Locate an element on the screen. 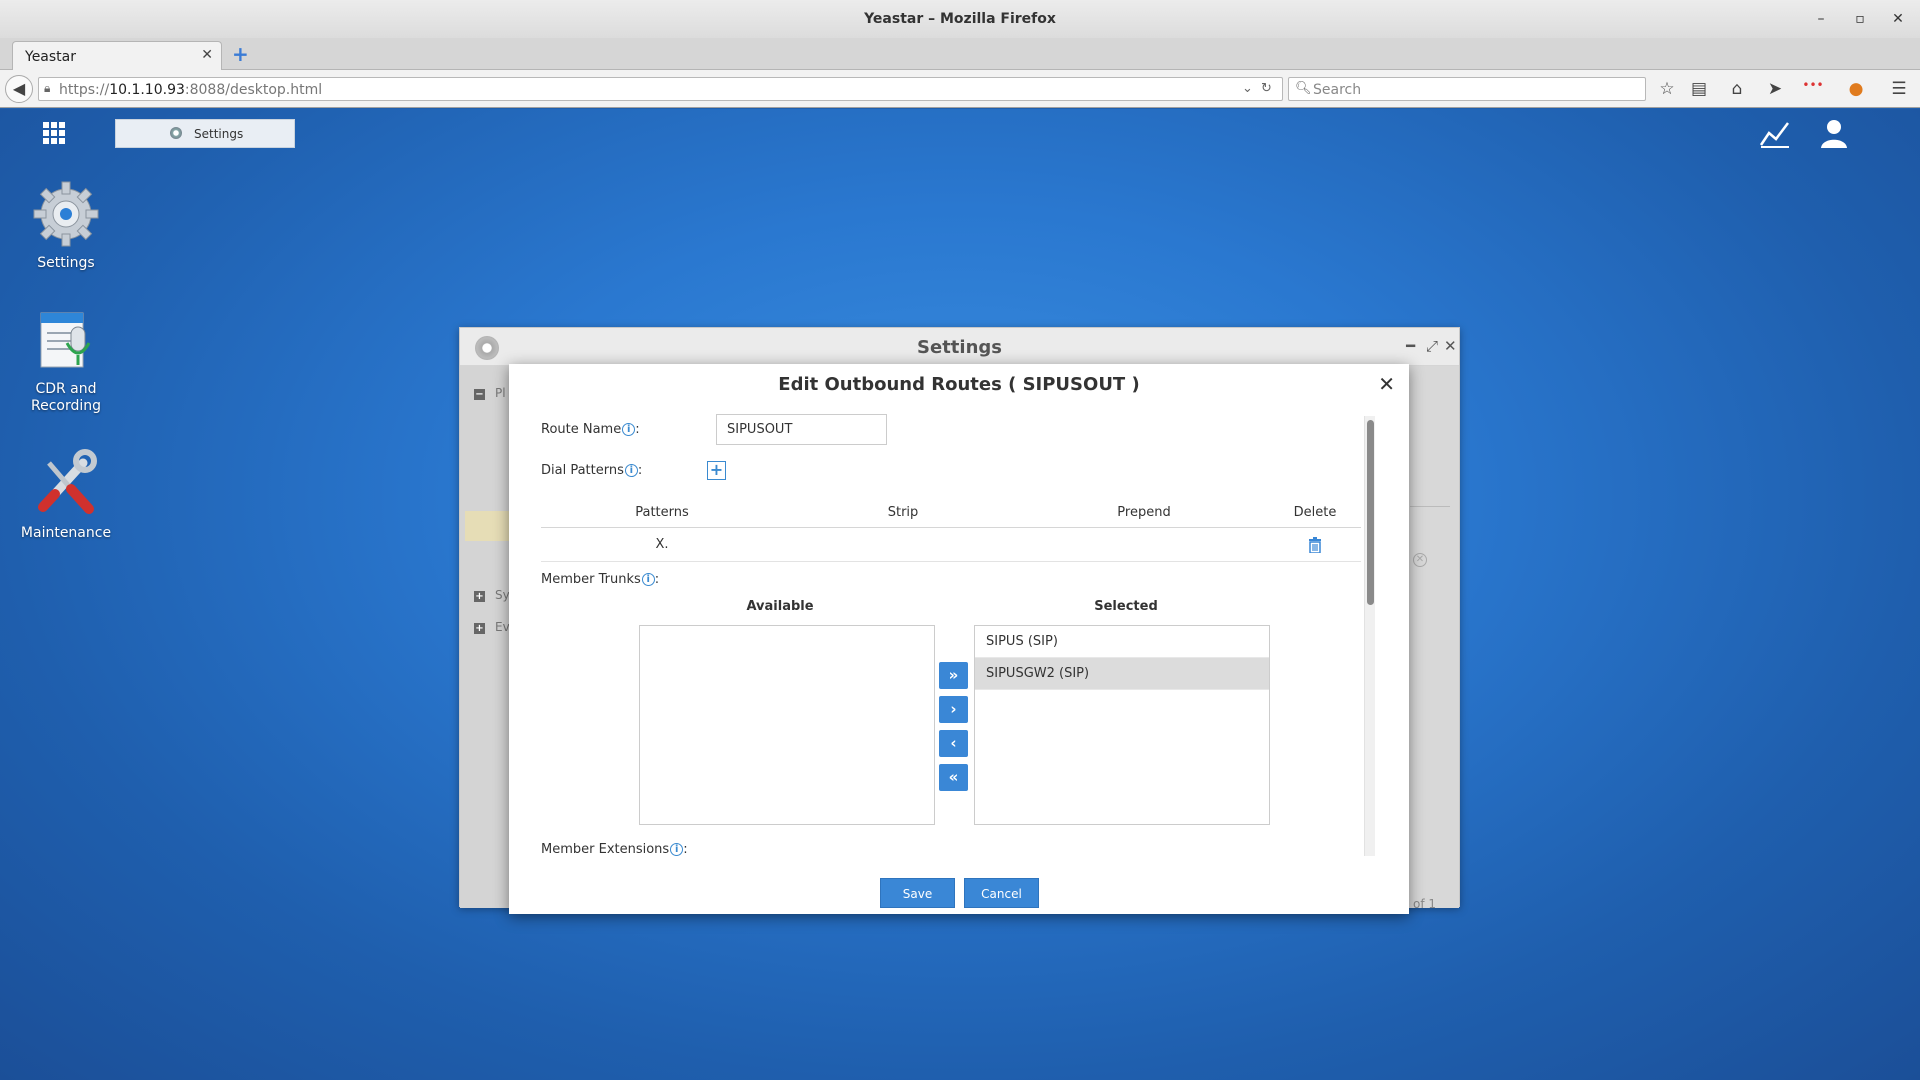 Image resolution: width=1920 pixels, height=1080 pixels. column-header-delete: Delete is located at coordinates (1315, 512).